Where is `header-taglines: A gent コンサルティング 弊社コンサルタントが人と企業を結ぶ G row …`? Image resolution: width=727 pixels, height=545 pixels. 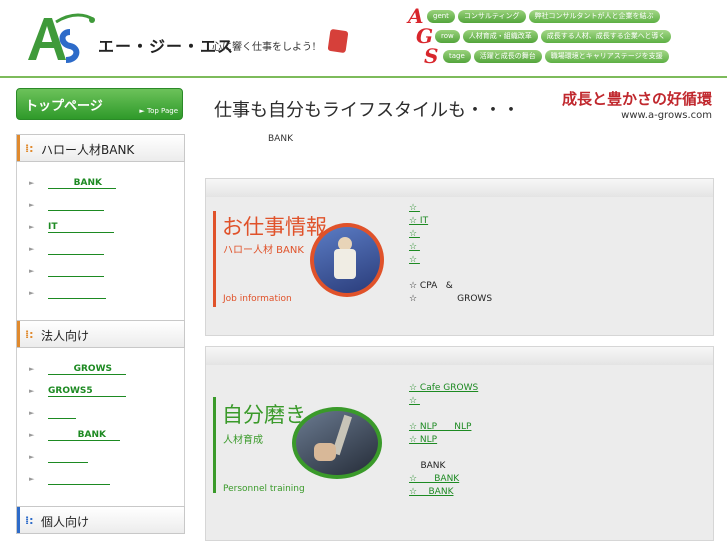
header-taglines: A gent コンサルティング 弊社コンサルタントが人と企業を結ぶ G row … is located at coordinates (563, 36).